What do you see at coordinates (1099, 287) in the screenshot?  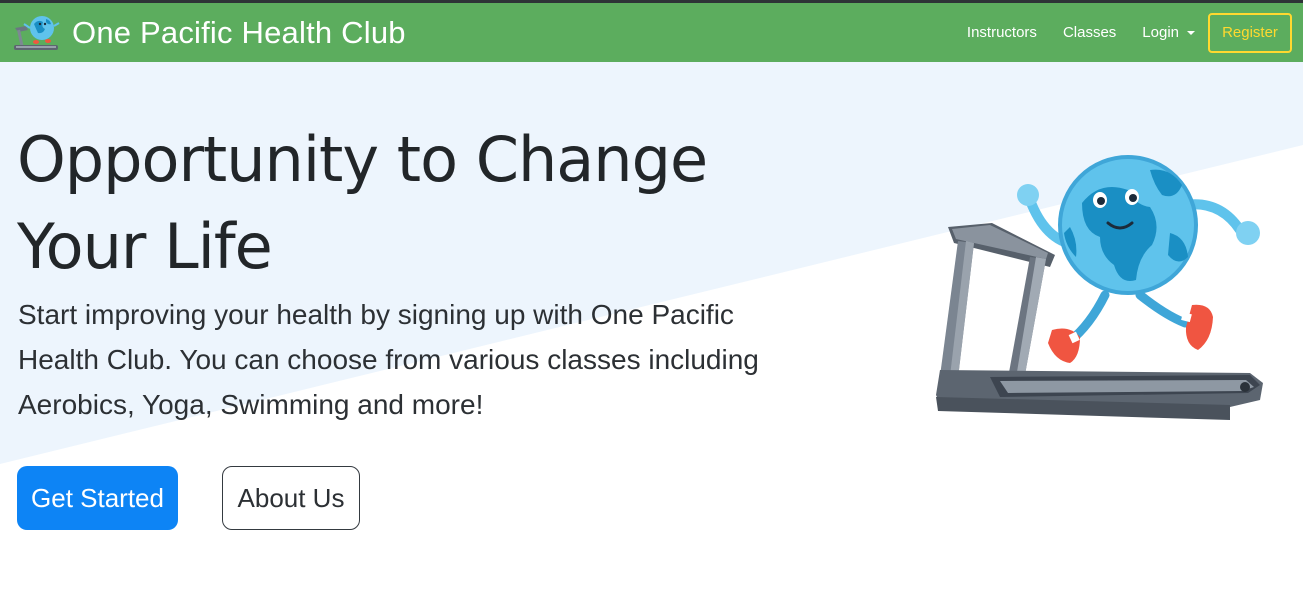 I see `globe-running-on-treadmill-illustration` at bounding box center [1099, 287].